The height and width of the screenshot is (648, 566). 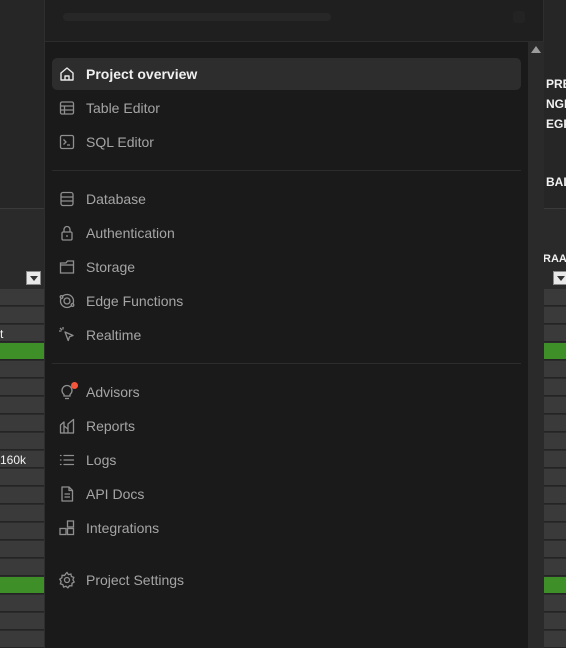 I want to click on panel-header, so click(x=294, y=21).